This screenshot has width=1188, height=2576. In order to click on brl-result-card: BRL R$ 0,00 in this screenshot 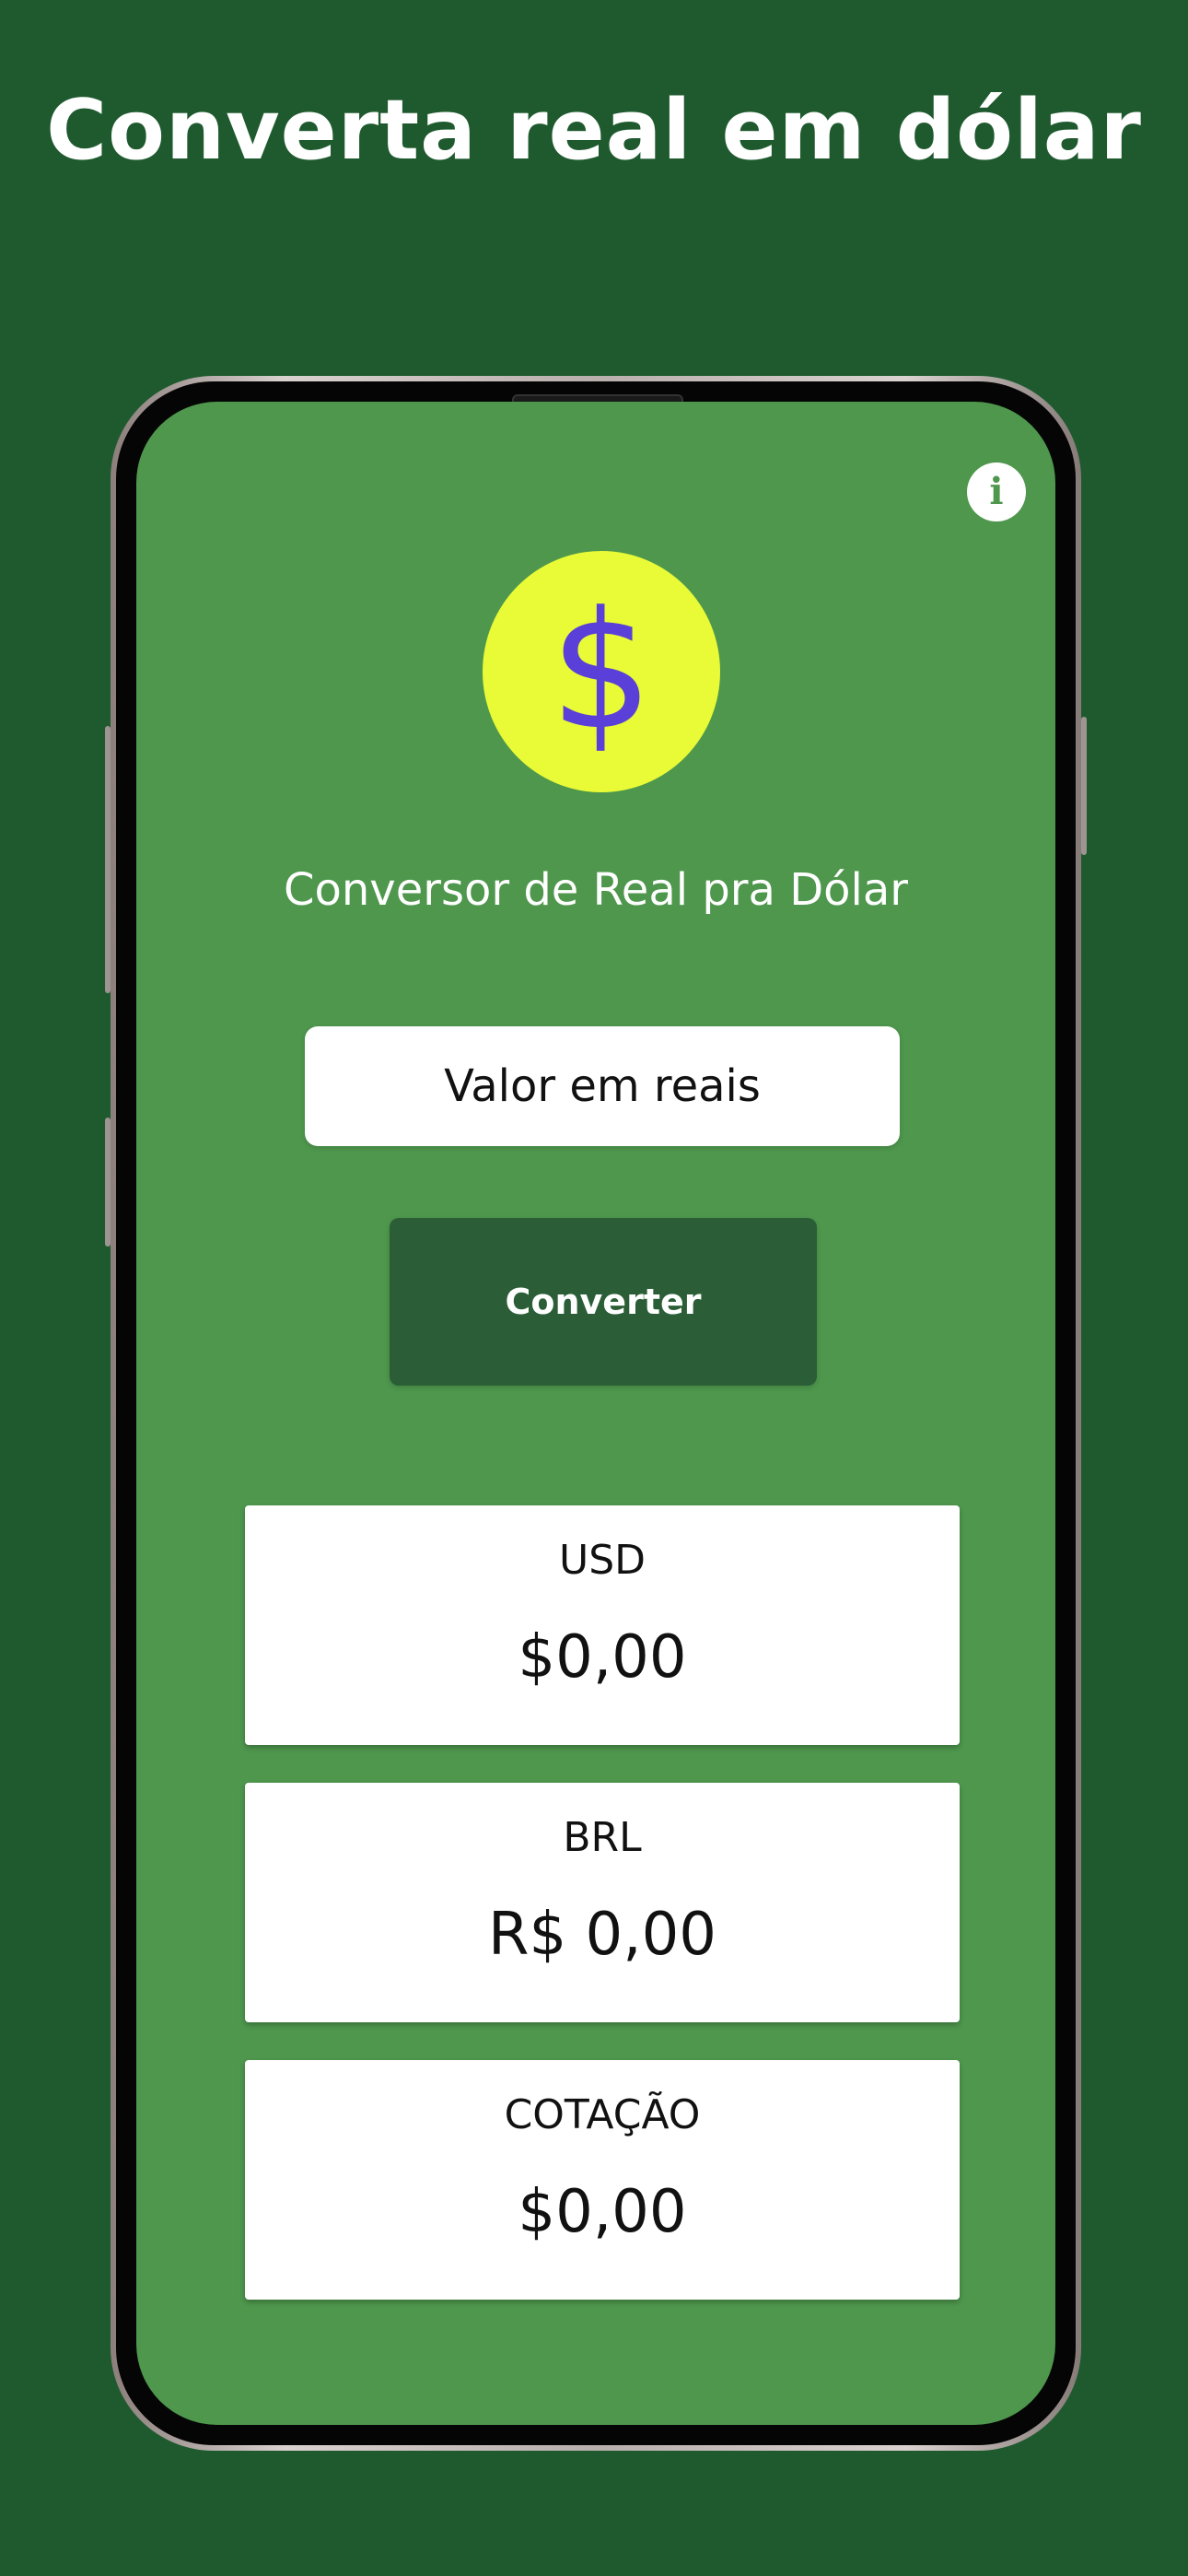, I will do `click(602, 1902)`.